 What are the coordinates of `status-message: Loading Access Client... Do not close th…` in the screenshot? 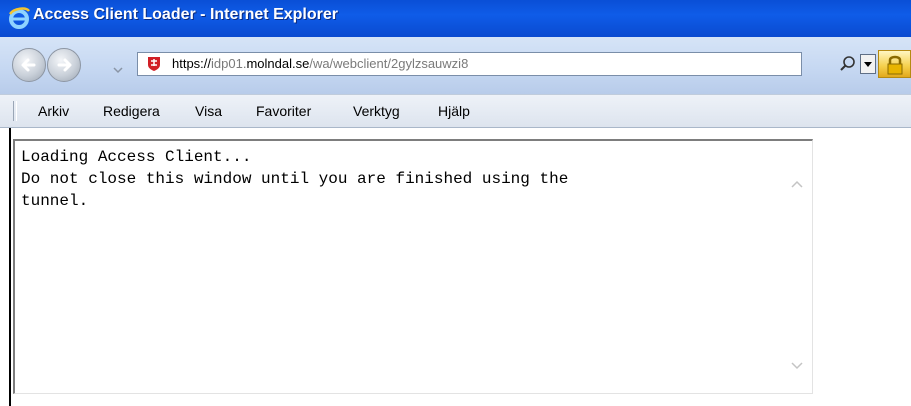 It's located at (295, 179).